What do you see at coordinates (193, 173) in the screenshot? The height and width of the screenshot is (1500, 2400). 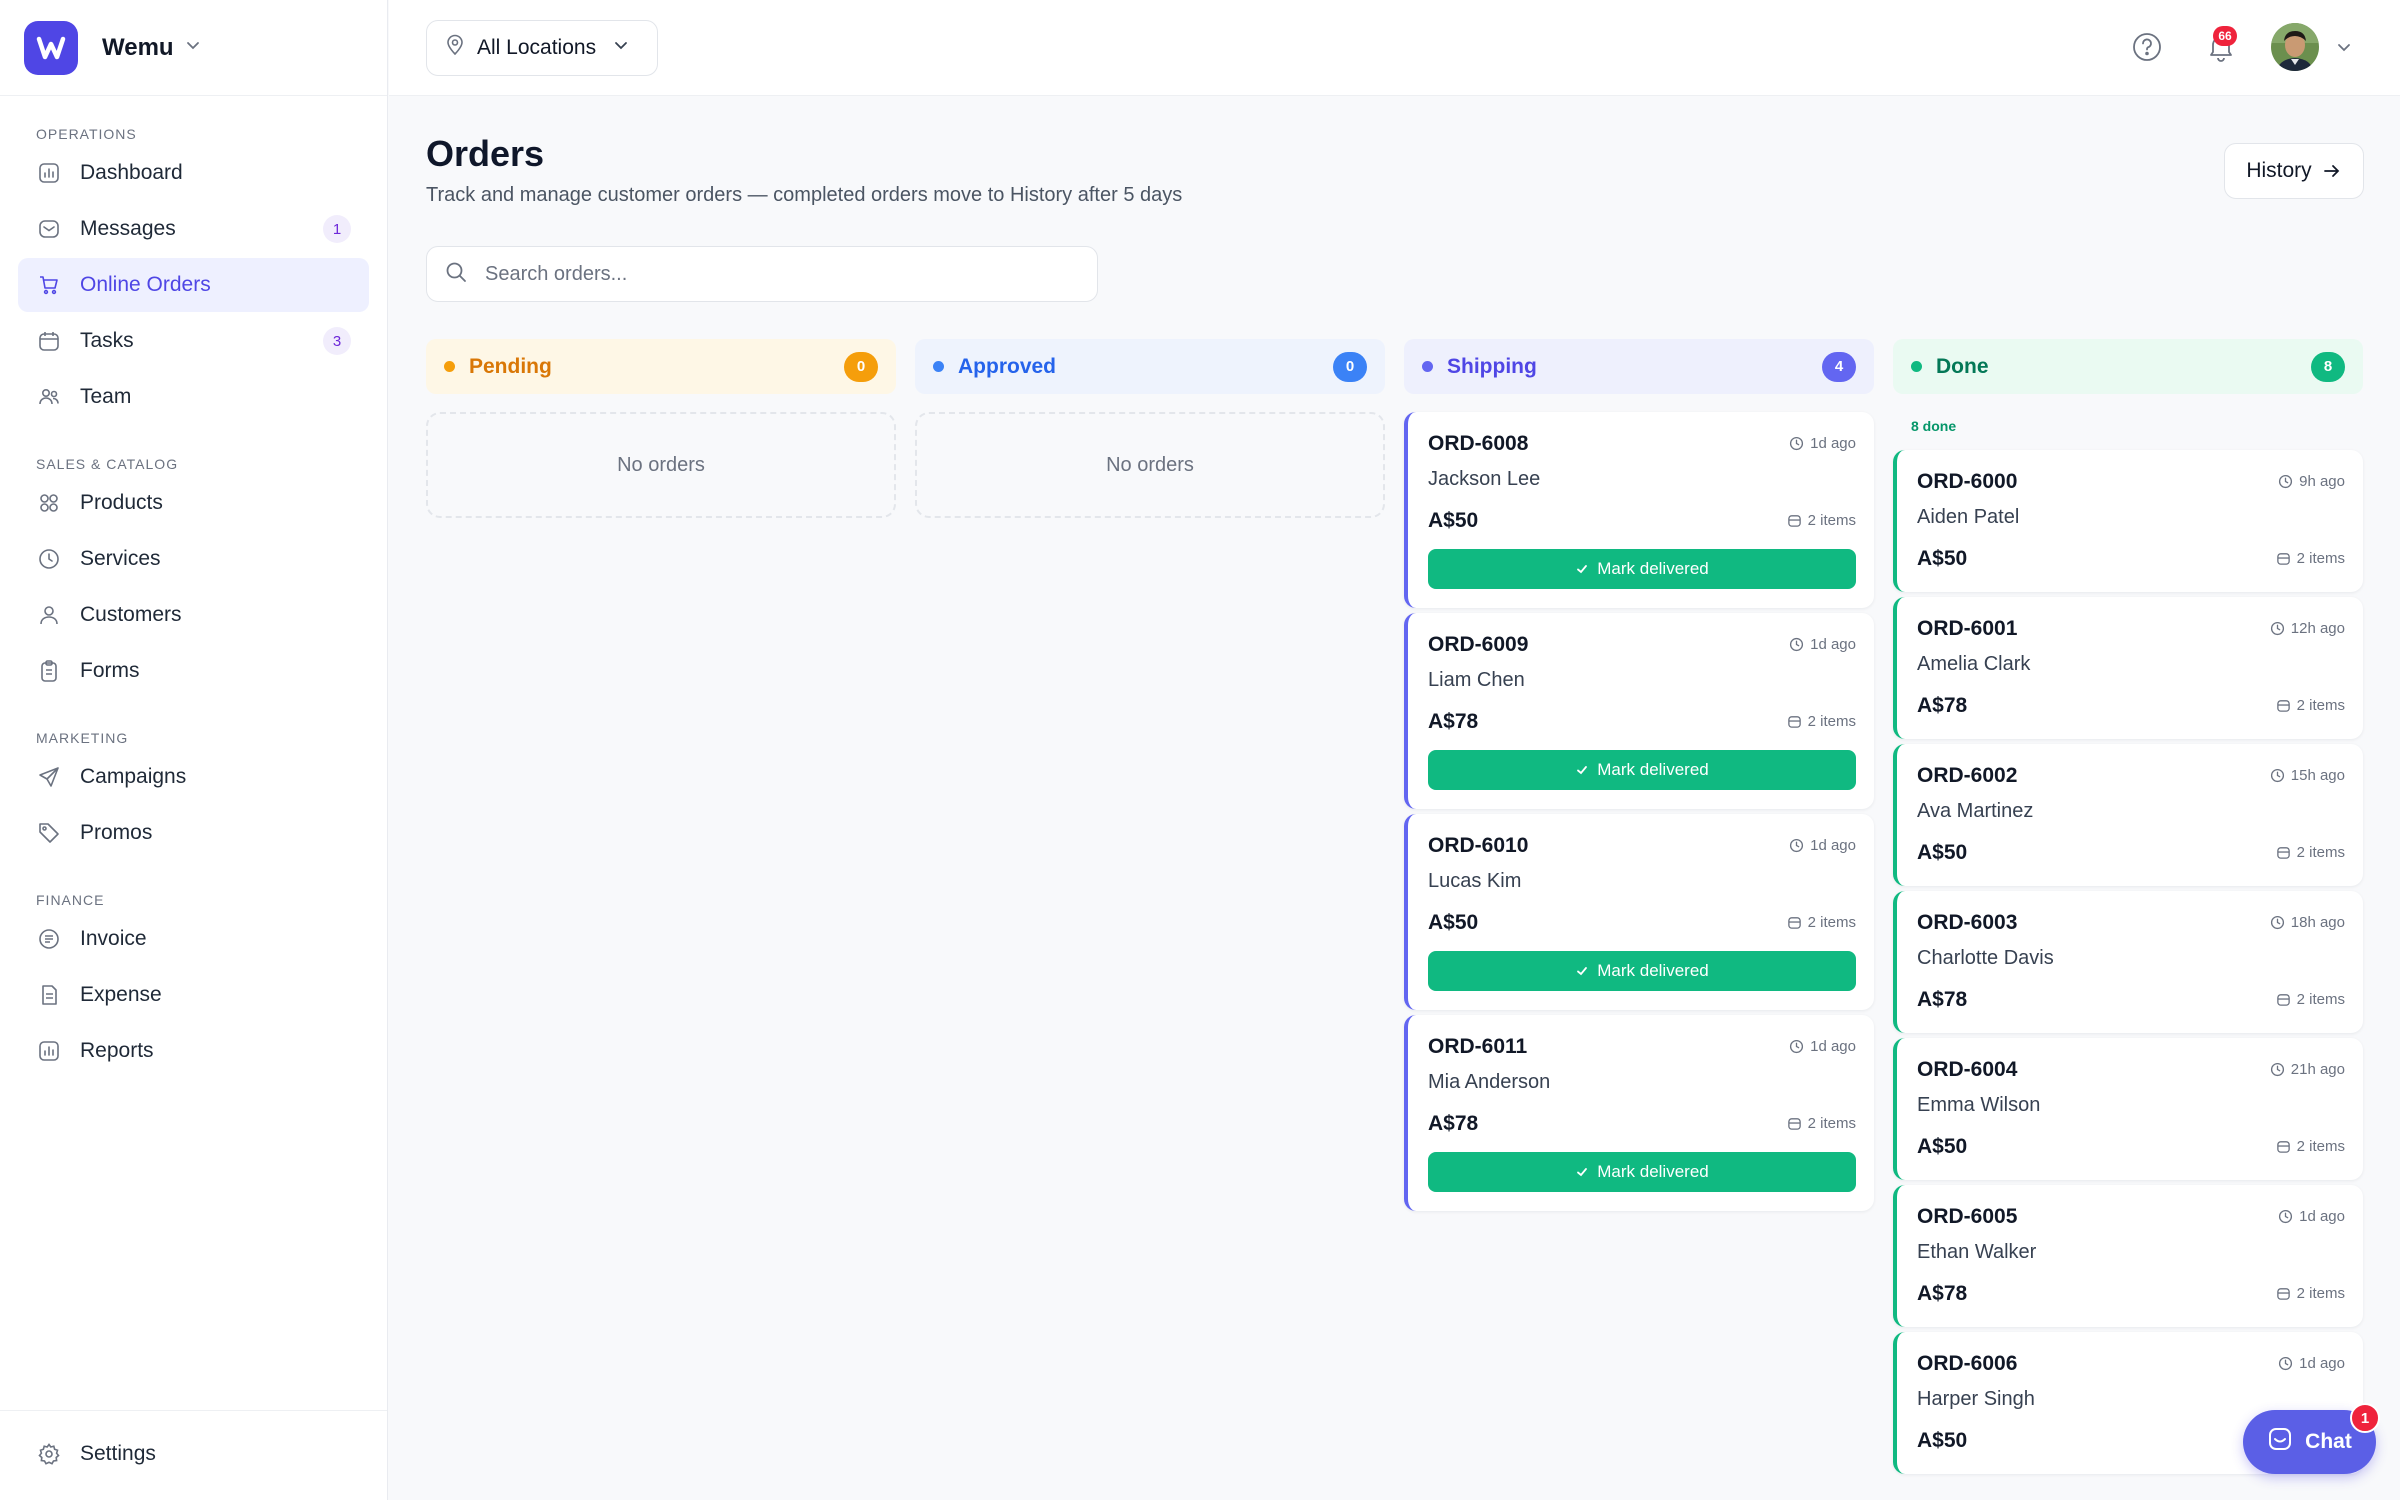 I see `sidebar-item-dashboard: Dashboard` at bounding box center [193, 173].